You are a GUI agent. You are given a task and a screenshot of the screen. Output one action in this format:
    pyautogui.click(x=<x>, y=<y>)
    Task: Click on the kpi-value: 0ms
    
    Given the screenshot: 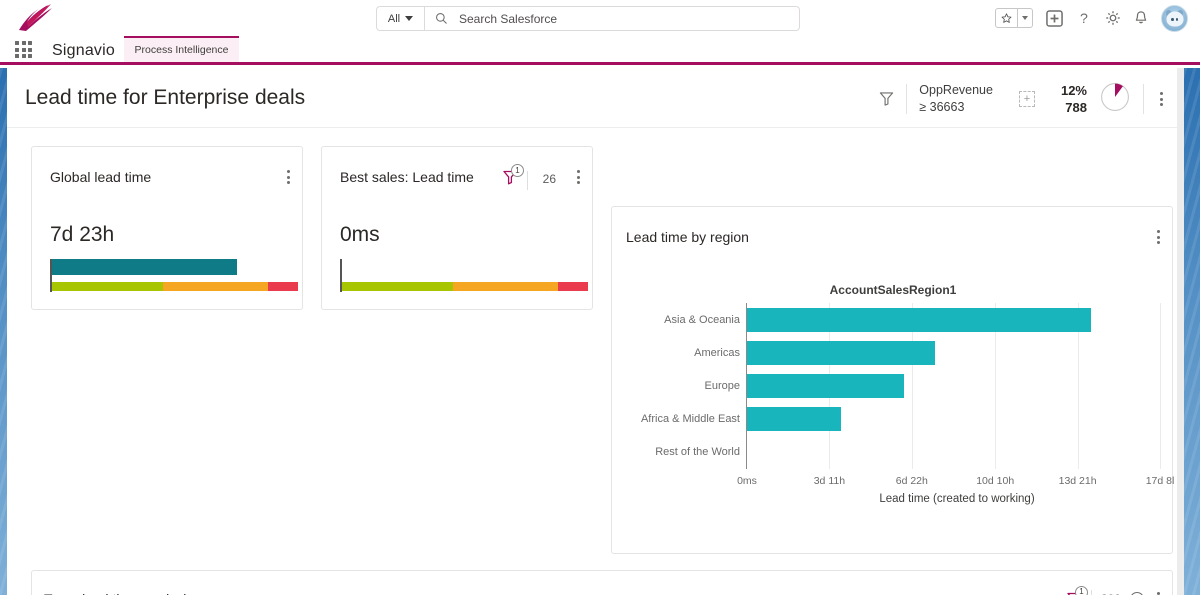 What is the action you would take?
    pyautogui.click(x=360, y=234)
    